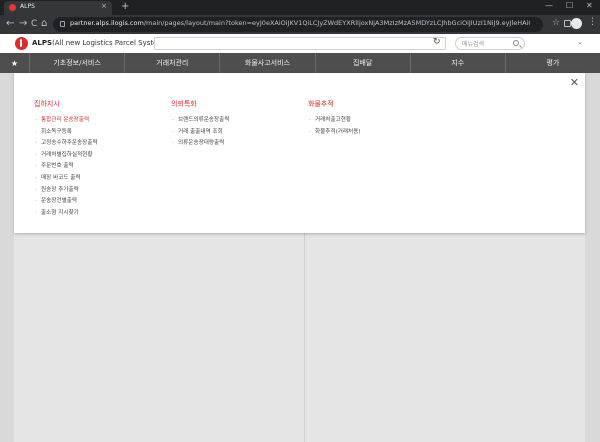 This screenshot has height=442, width=600. I want to click on search-icon, so click(516, 43).